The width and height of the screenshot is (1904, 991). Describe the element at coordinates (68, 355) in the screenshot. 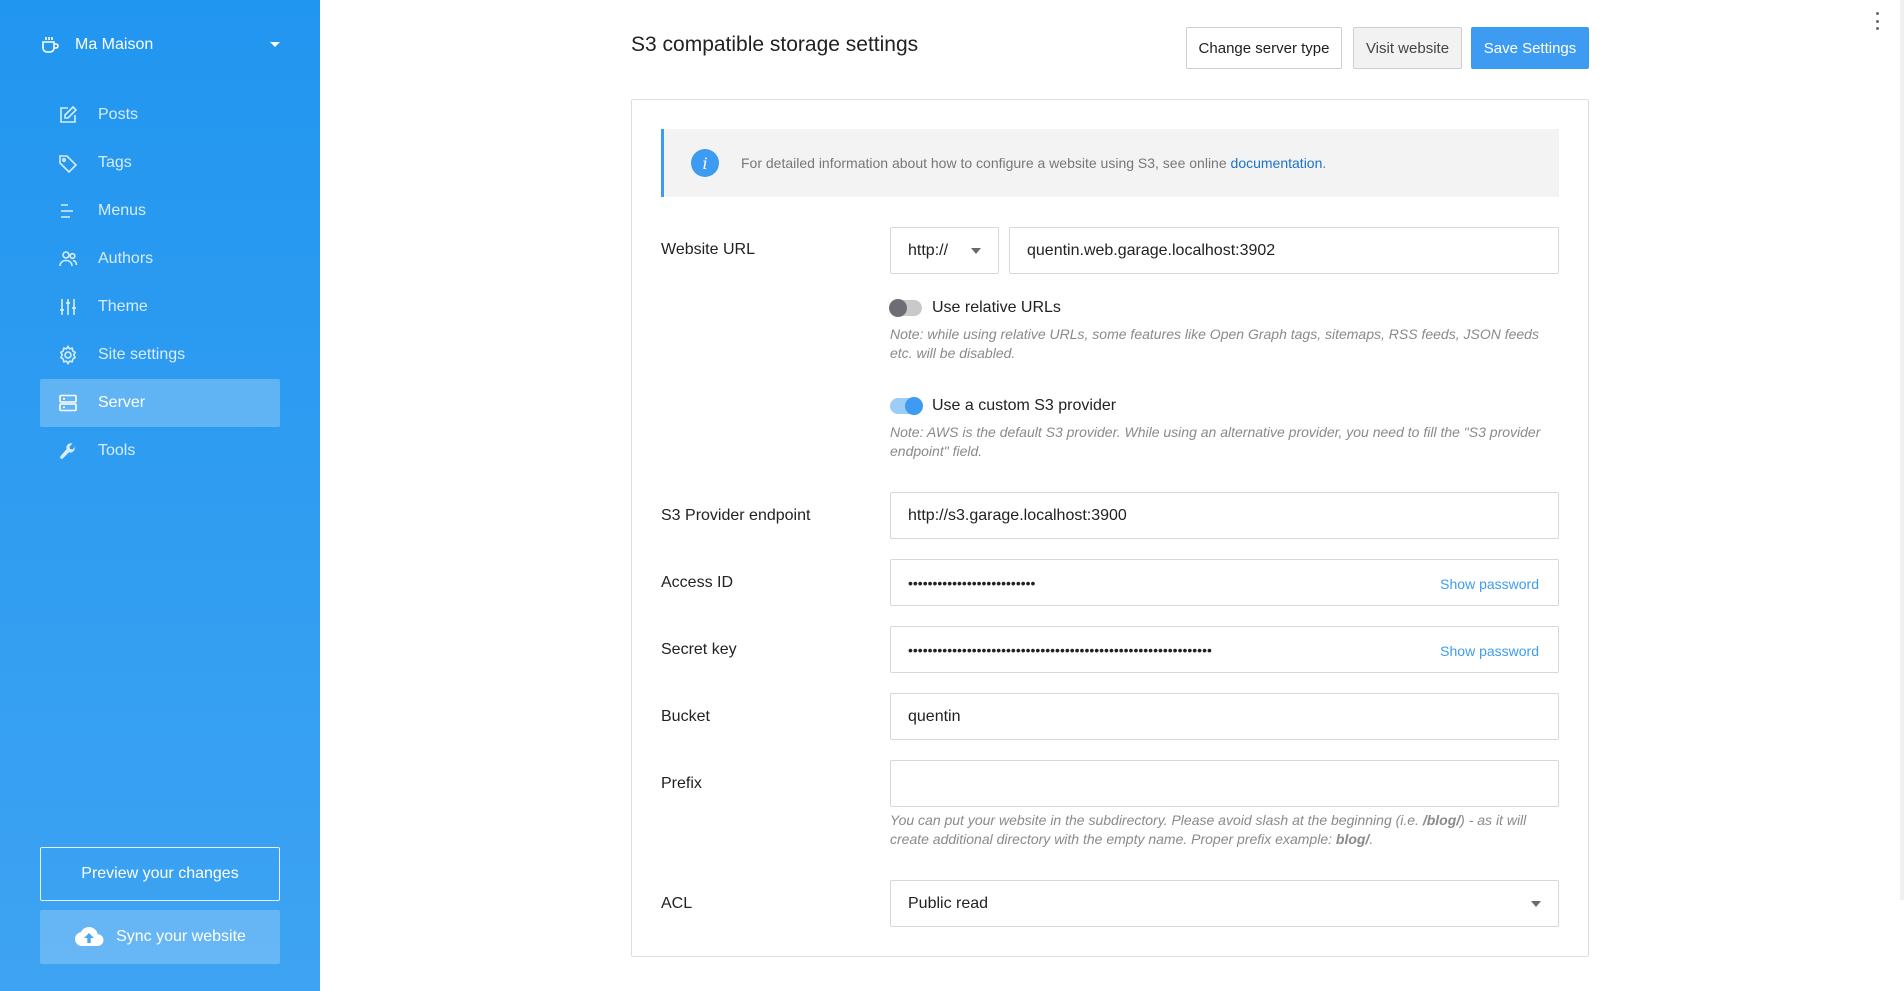

I see `gear-icon` at that location.